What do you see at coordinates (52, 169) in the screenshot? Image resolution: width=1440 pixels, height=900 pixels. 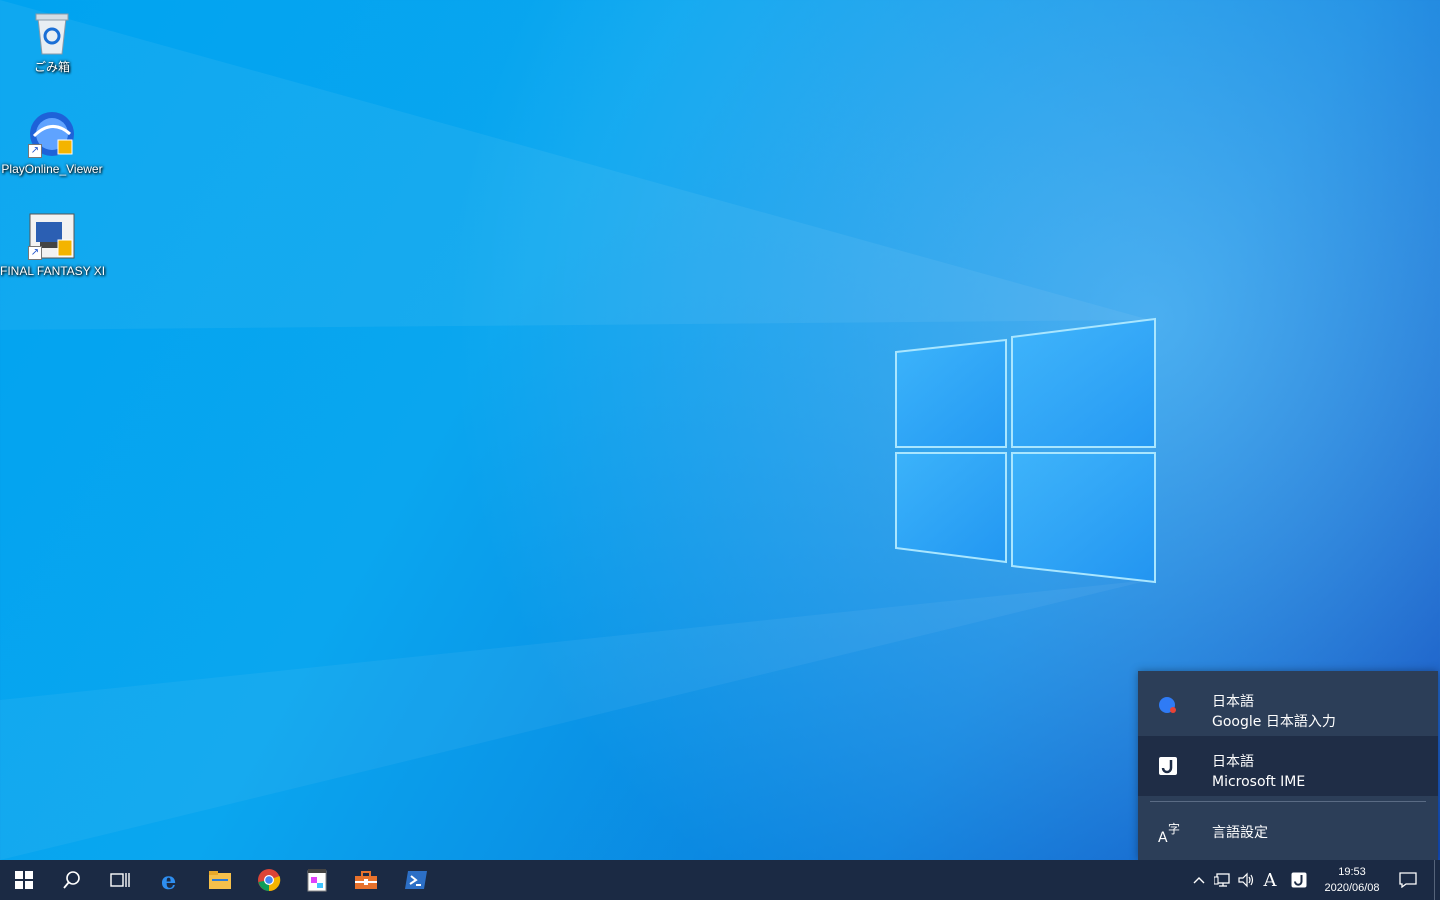 I see `desktop-icon-label: PlayOnline_Viewer` at bounding box center [52, 169].